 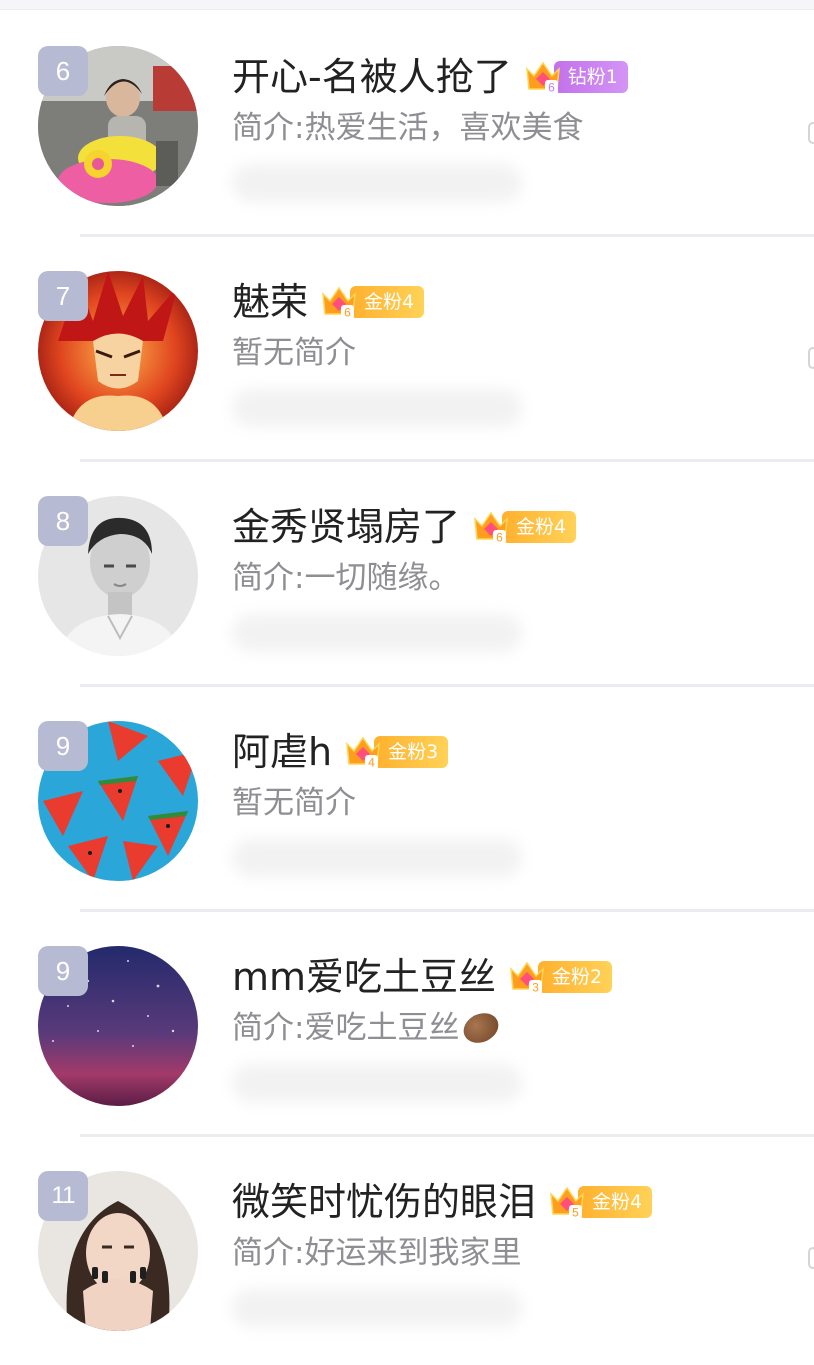 I want to click on badge-label: 金粉2, so click(x=575, y=977).